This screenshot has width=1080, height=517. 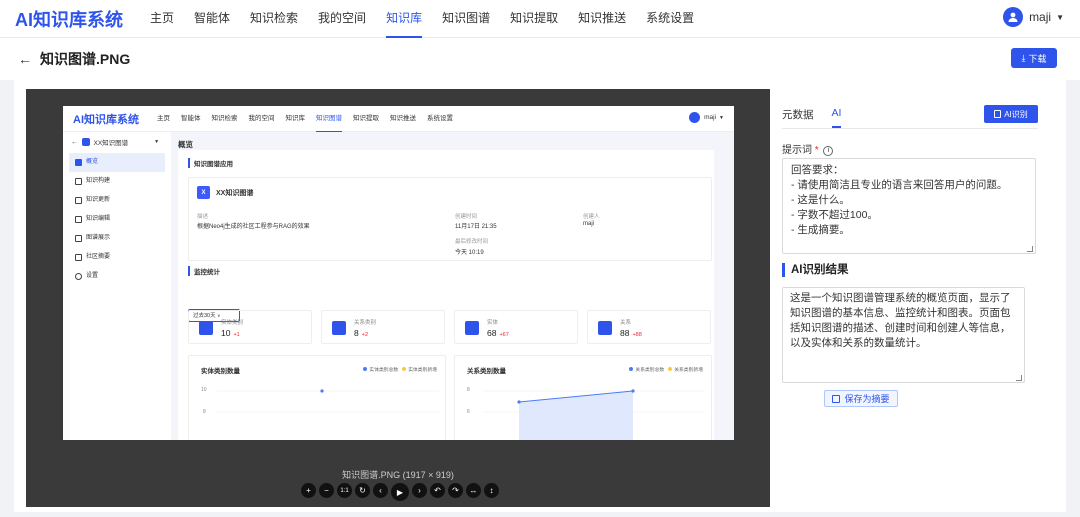 What do you see at coordinates (274, 19) in the screenshot?
I see `nav-item-search: 知识检索` at bounding box center [274, 19].